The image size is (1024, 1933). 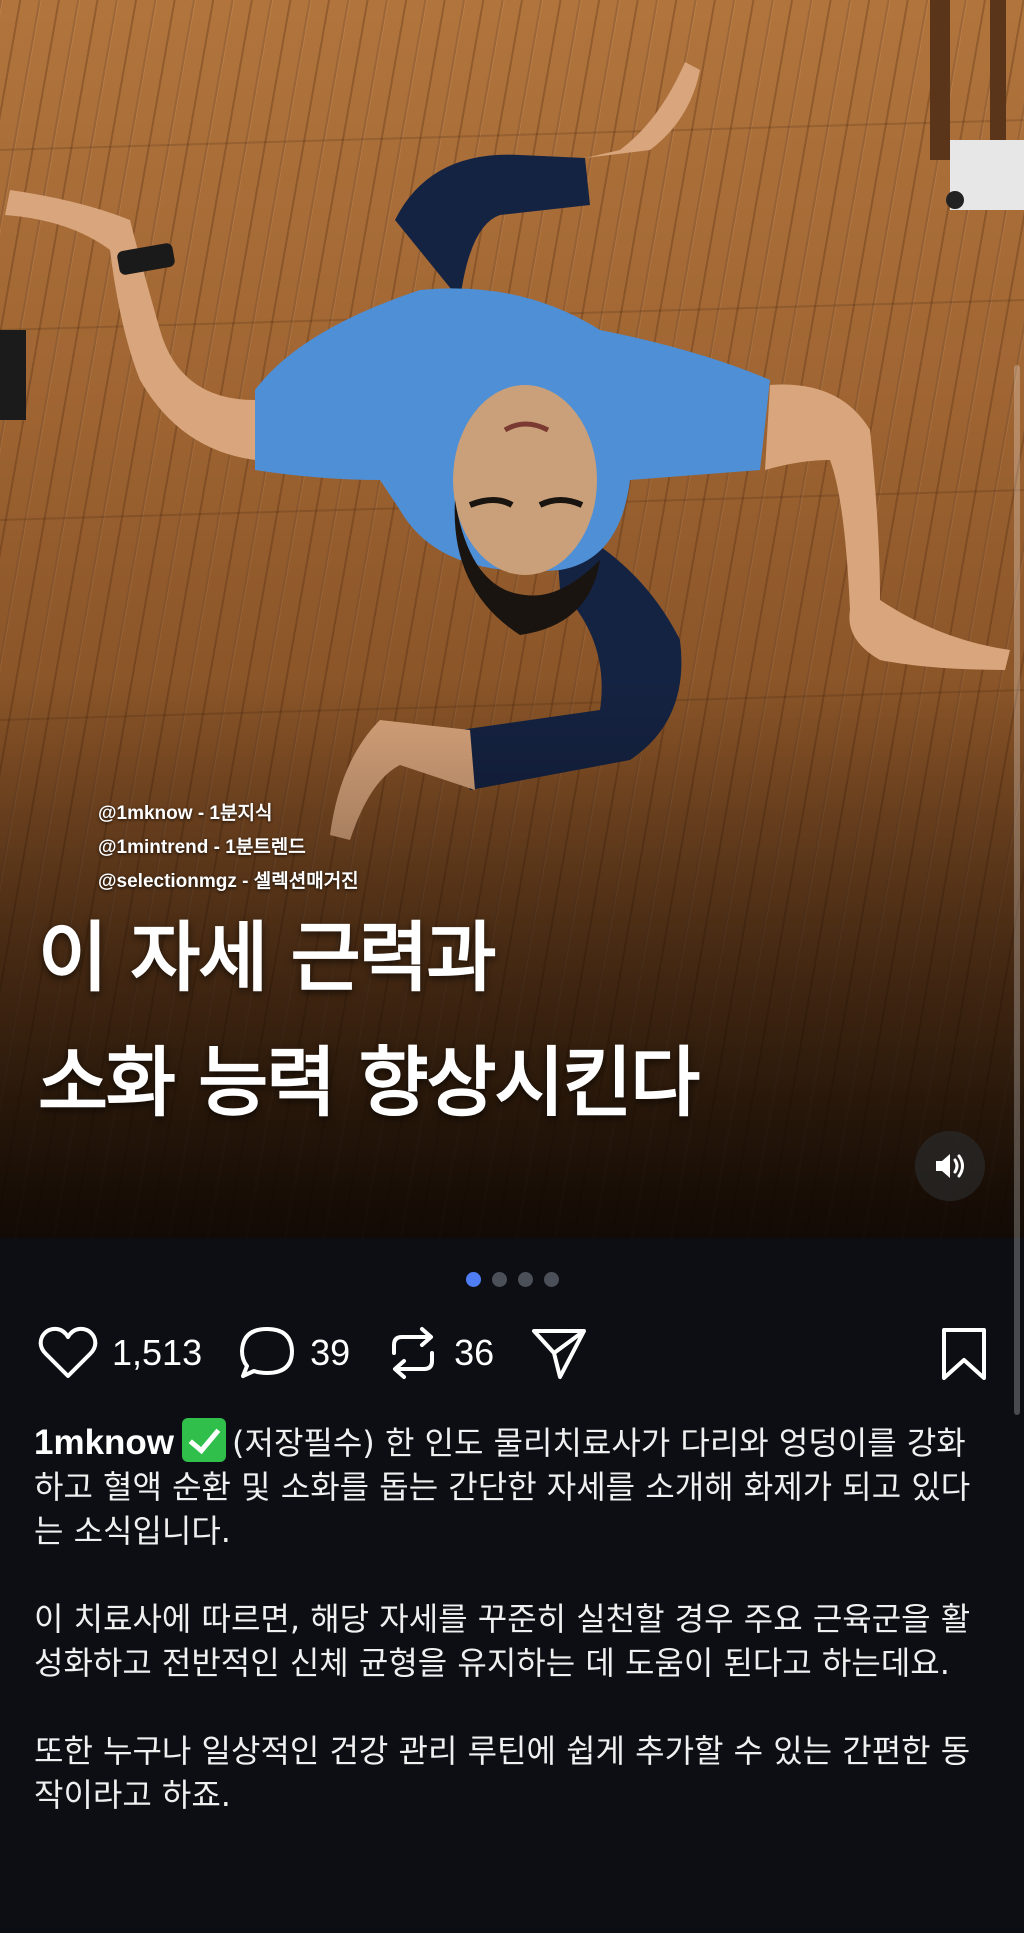 I want to click on send-icon, so click(x=559, y=1354).